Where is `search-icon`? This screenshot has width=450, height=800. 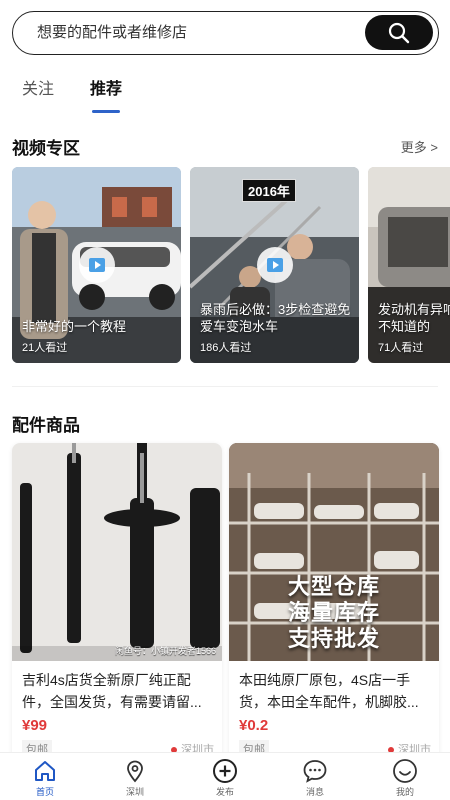 search-icon is located at coordinates (399, 32).